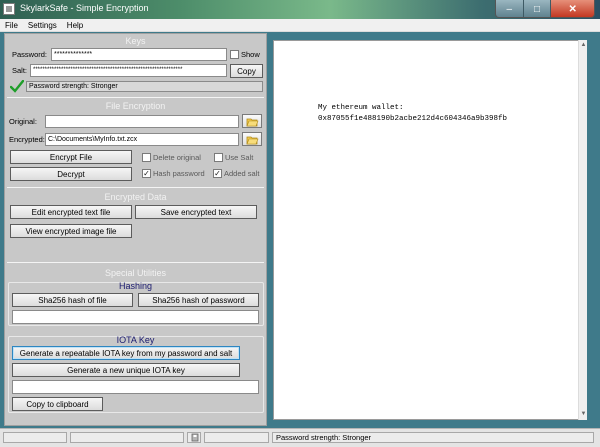 This screenshot has height=447, width=600. I want to click on sha256-file-button: Sha256 hash of file, so click(72, 300).